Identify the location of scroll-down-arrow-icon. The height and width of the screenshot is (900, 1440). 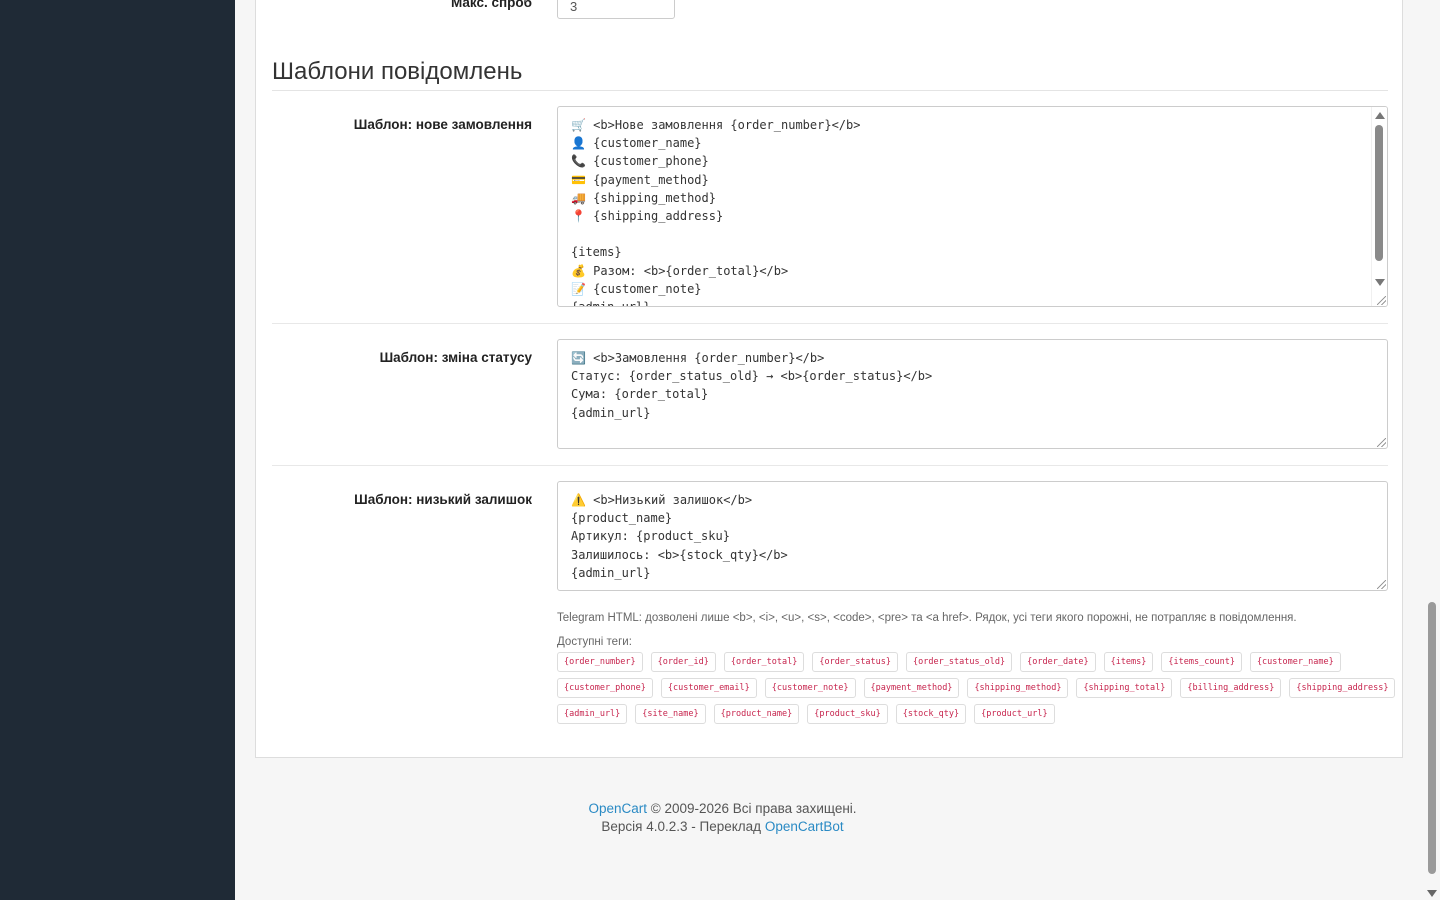
(1380, 282).